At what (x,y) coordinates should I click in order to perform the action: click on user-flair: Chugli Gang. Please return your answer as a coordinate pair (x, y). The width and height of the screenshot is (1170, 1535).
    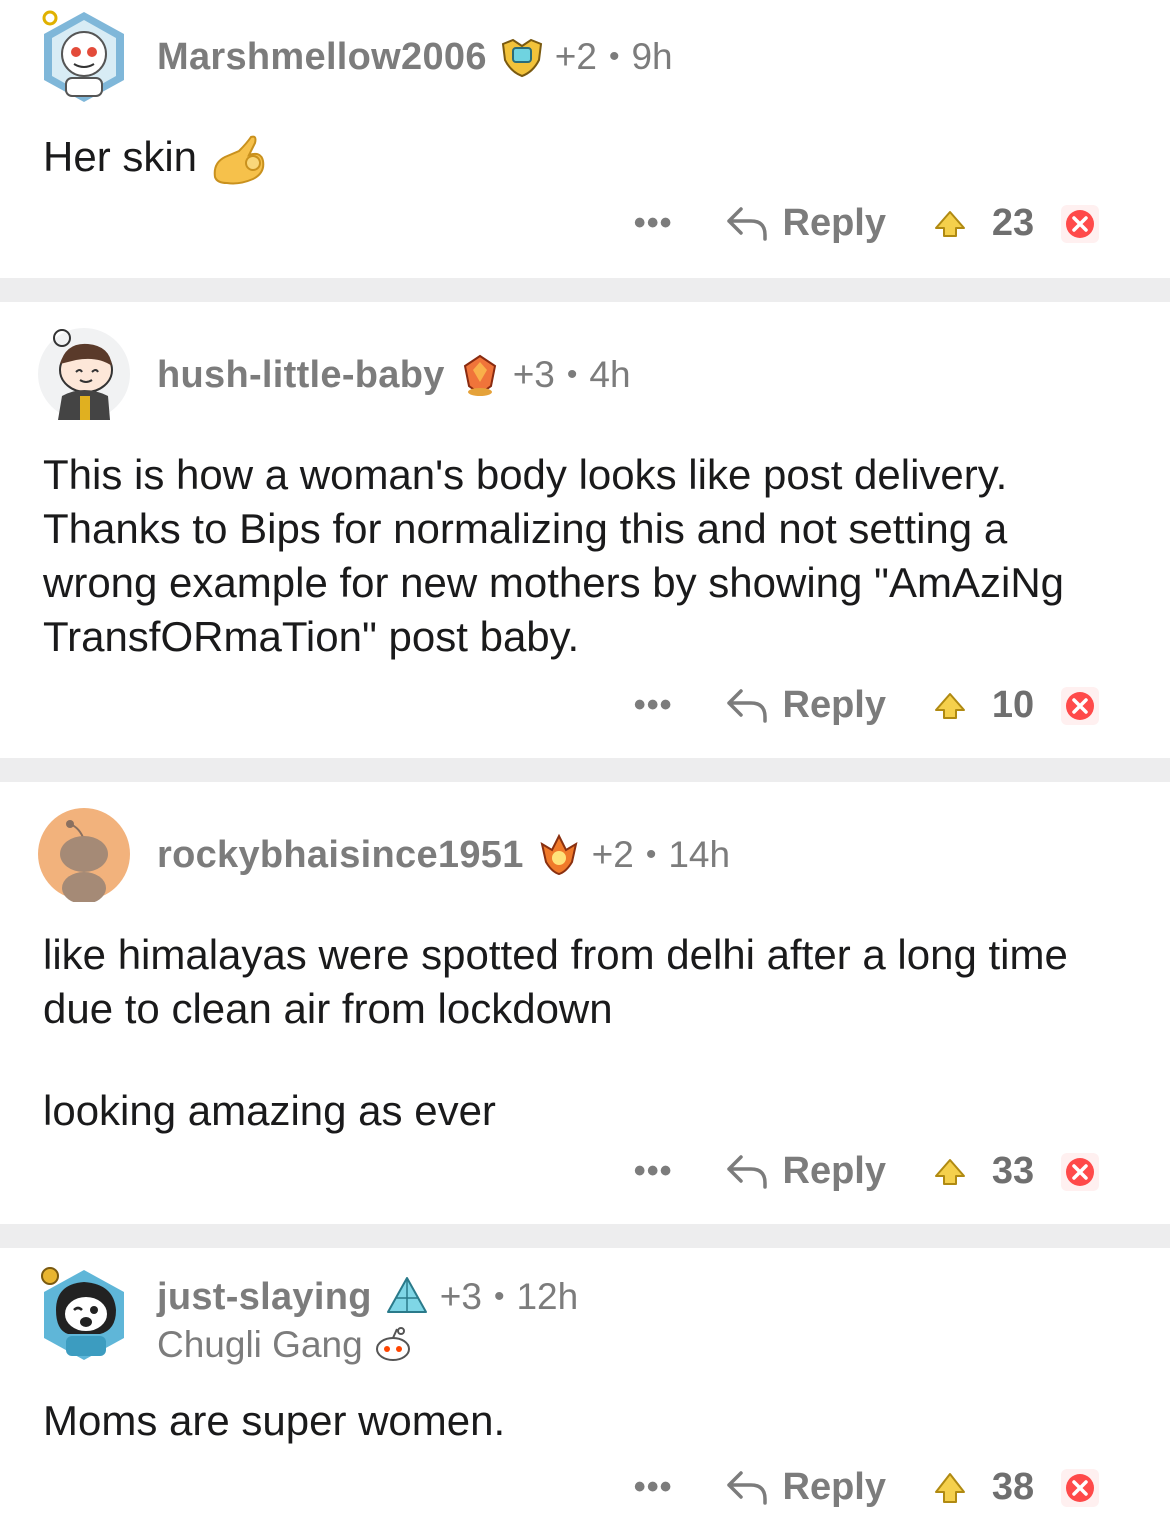
    Looking at the image, I should click on (285, 1345).